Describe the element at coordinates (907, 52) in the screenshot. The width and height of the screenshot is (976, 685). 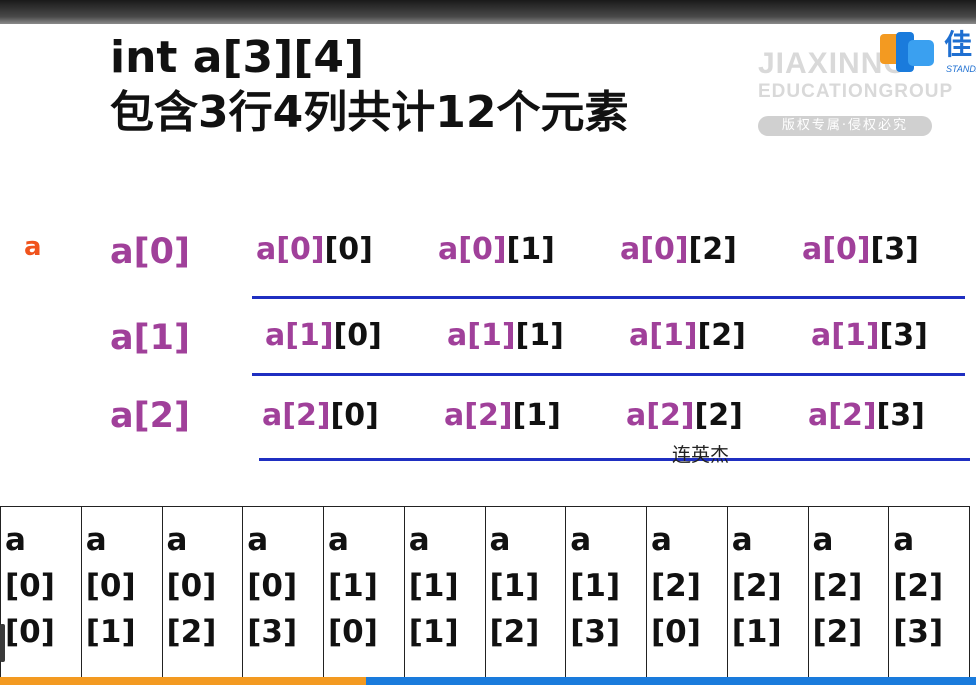
I see `jiaxin-logo-icon` at that location.